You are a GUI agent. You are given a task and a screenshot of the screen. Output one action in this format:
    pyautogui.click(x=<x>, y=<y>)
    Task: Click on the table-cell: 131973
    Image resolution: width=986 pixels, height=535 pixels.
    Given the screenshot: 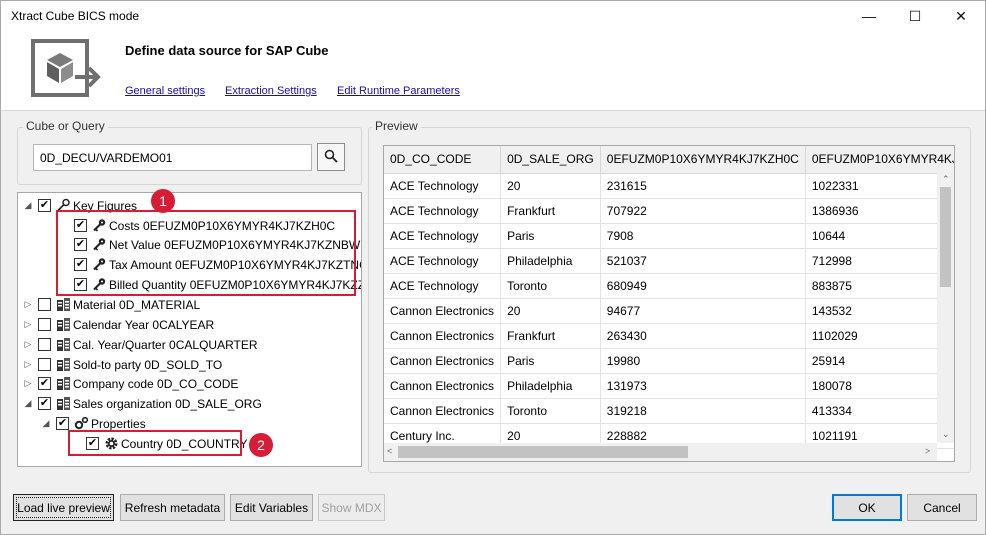 What is the action you would take?
    pyautogui.click(x=703, y=386)
    